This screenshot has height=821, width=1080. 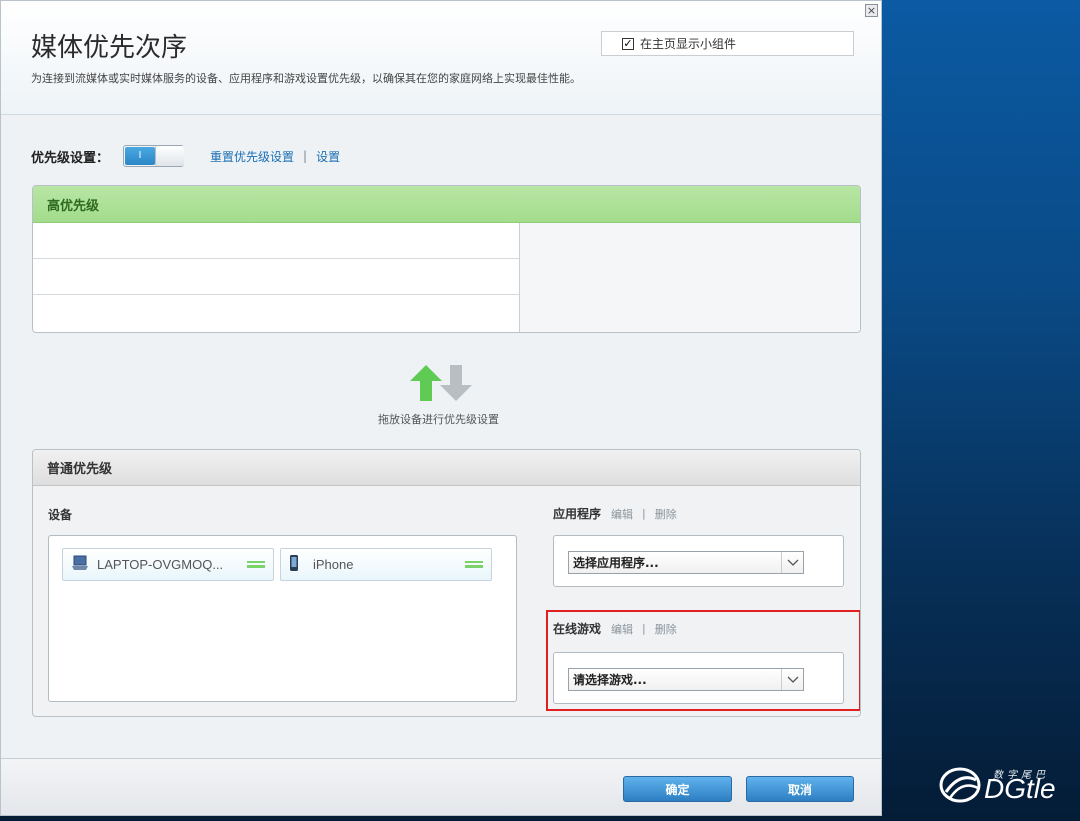 What do you see at coordinates (1020, 788) in the screenshot?
I see `watermark-brand: DGtle` at bounding box center [1020, 788].